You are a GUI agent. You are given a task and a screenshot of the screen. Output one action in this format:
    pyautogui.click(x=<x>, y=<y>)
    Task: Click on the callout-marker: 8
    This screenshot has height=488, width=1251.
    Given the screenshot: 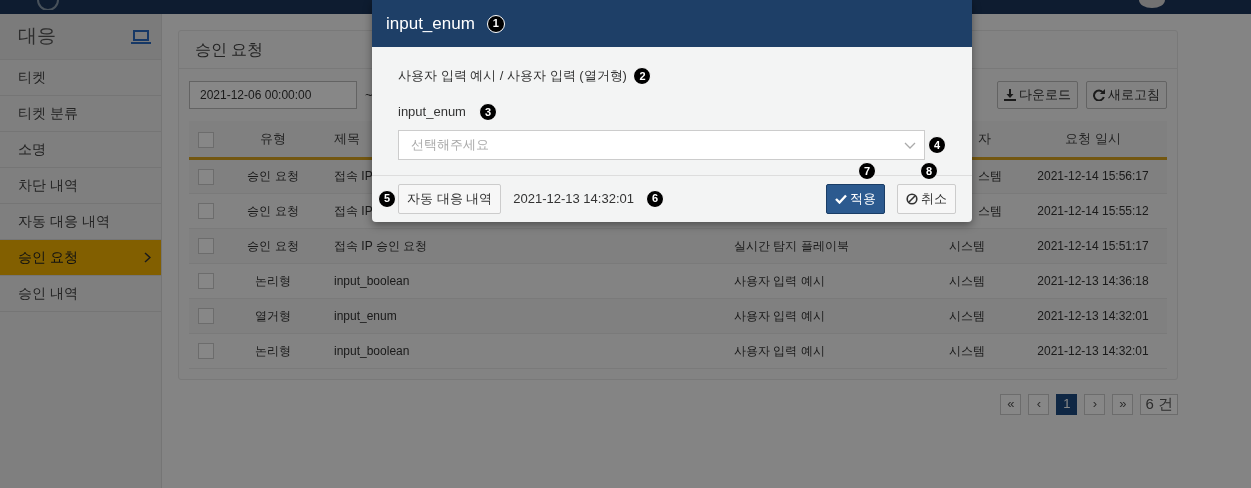 What is the action you would take?
    pyautogui.click(x=929, y=171)
    